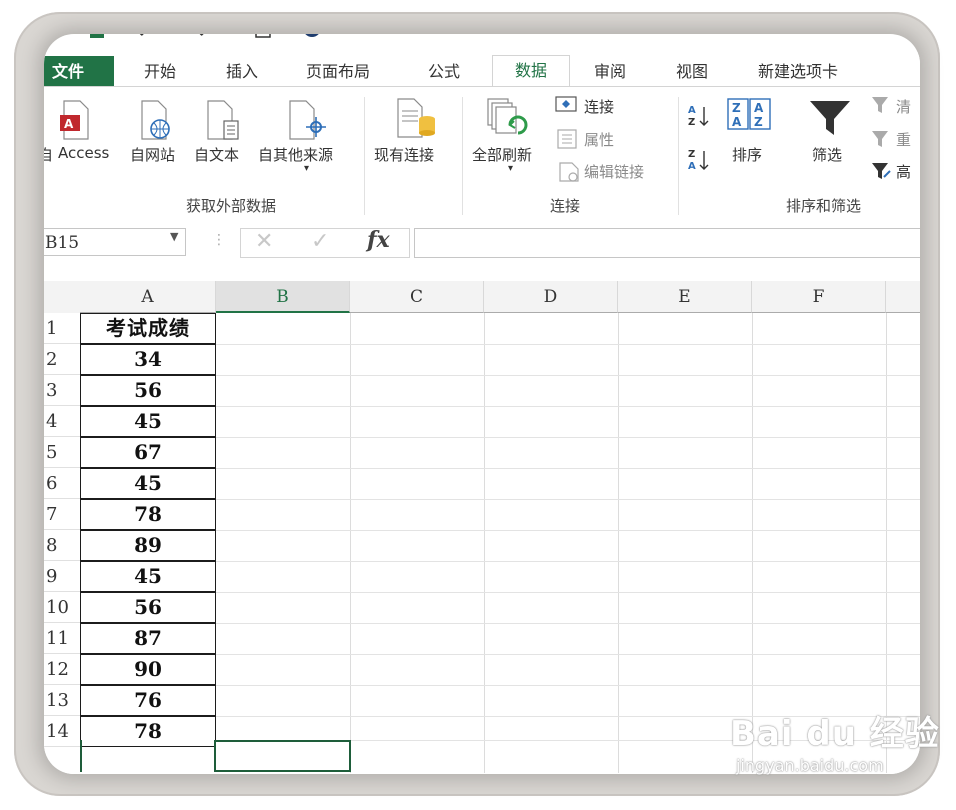 The height and width of the screenshot is (810, 956). I want to click on ribbon-separator, so click(462, 156).